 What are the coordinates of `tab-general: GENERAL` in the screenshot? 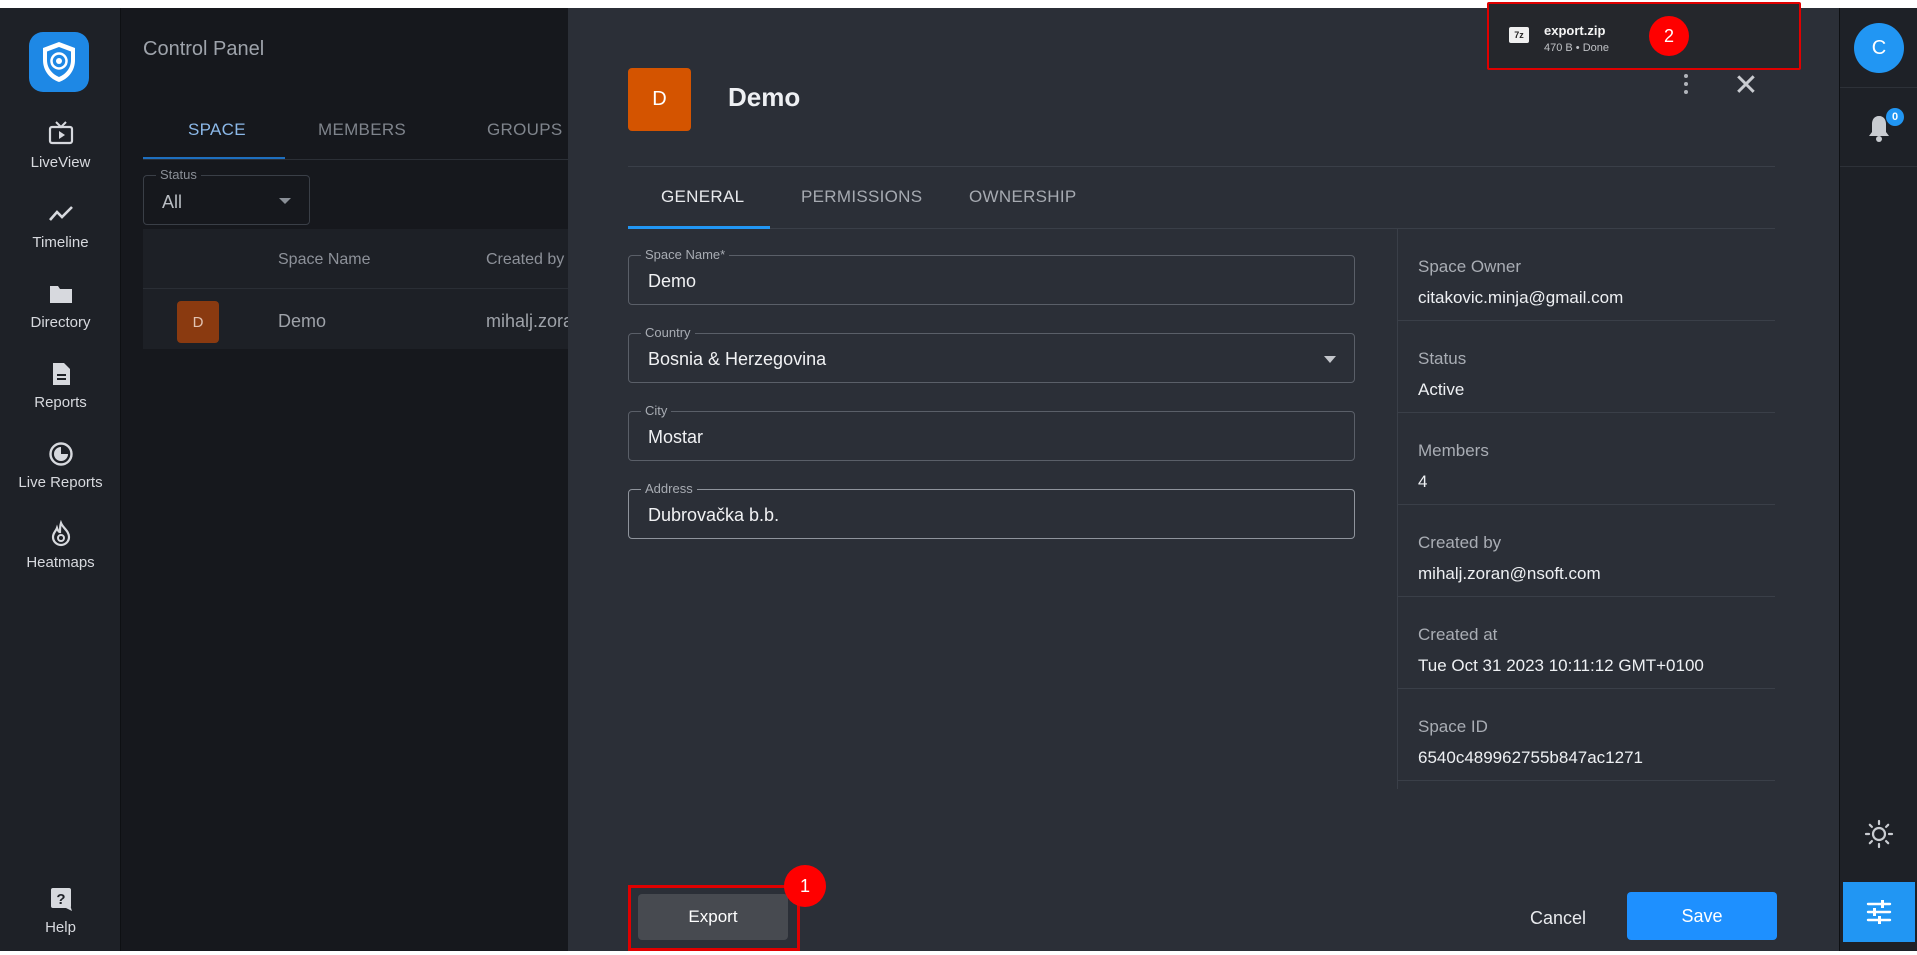 It's located at (702, 197).